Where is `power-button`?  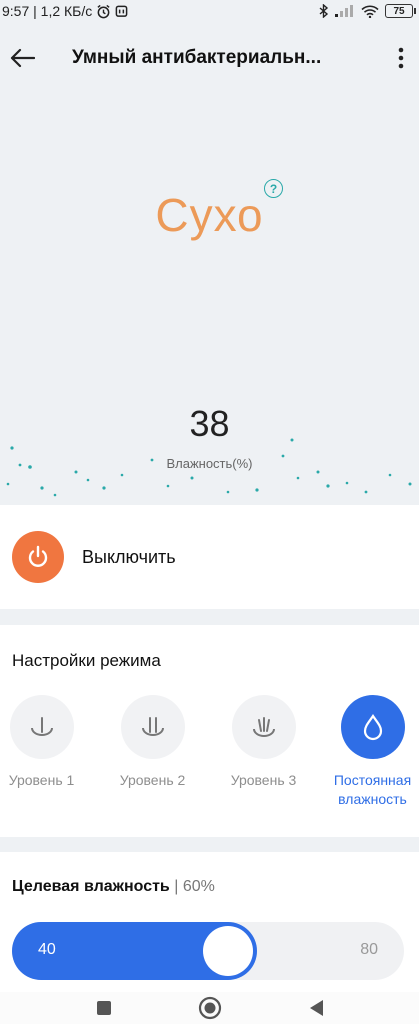
power-button is located at coordinates (38, 557).